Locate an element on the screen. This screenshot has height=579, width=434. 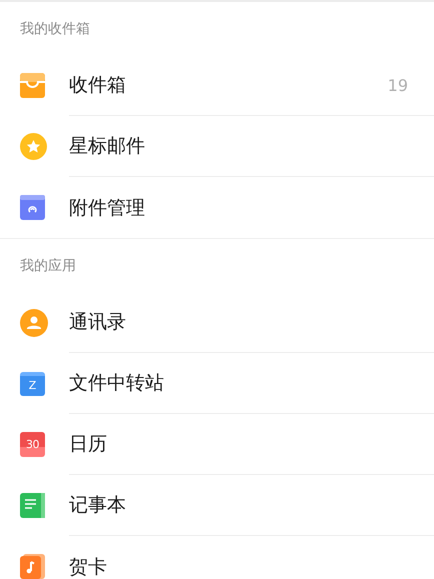
section-title: 我的收件箱 is located at coordinates (55, 29).